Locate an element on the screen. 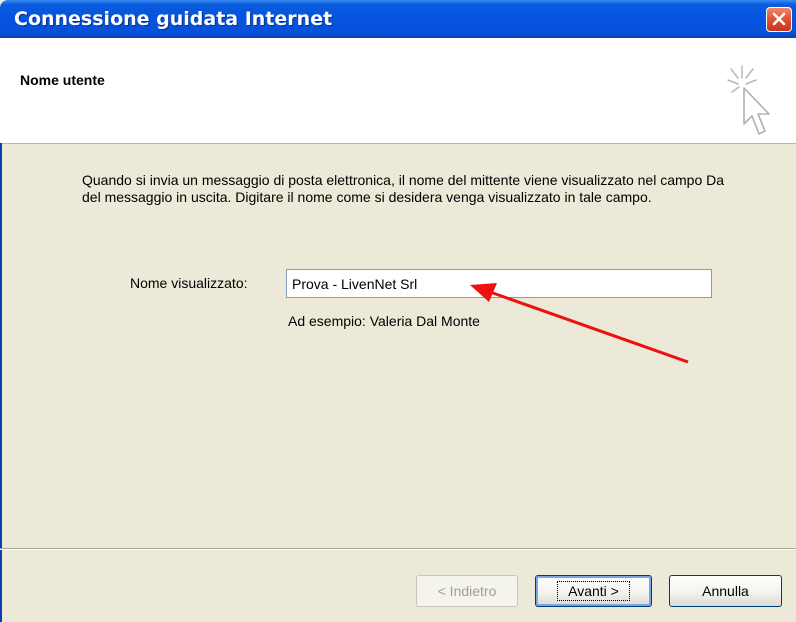 Image resolution: width=796 pixels, height=622 pixels. cancel-button: Annulla is located at coordinates (725, 591).